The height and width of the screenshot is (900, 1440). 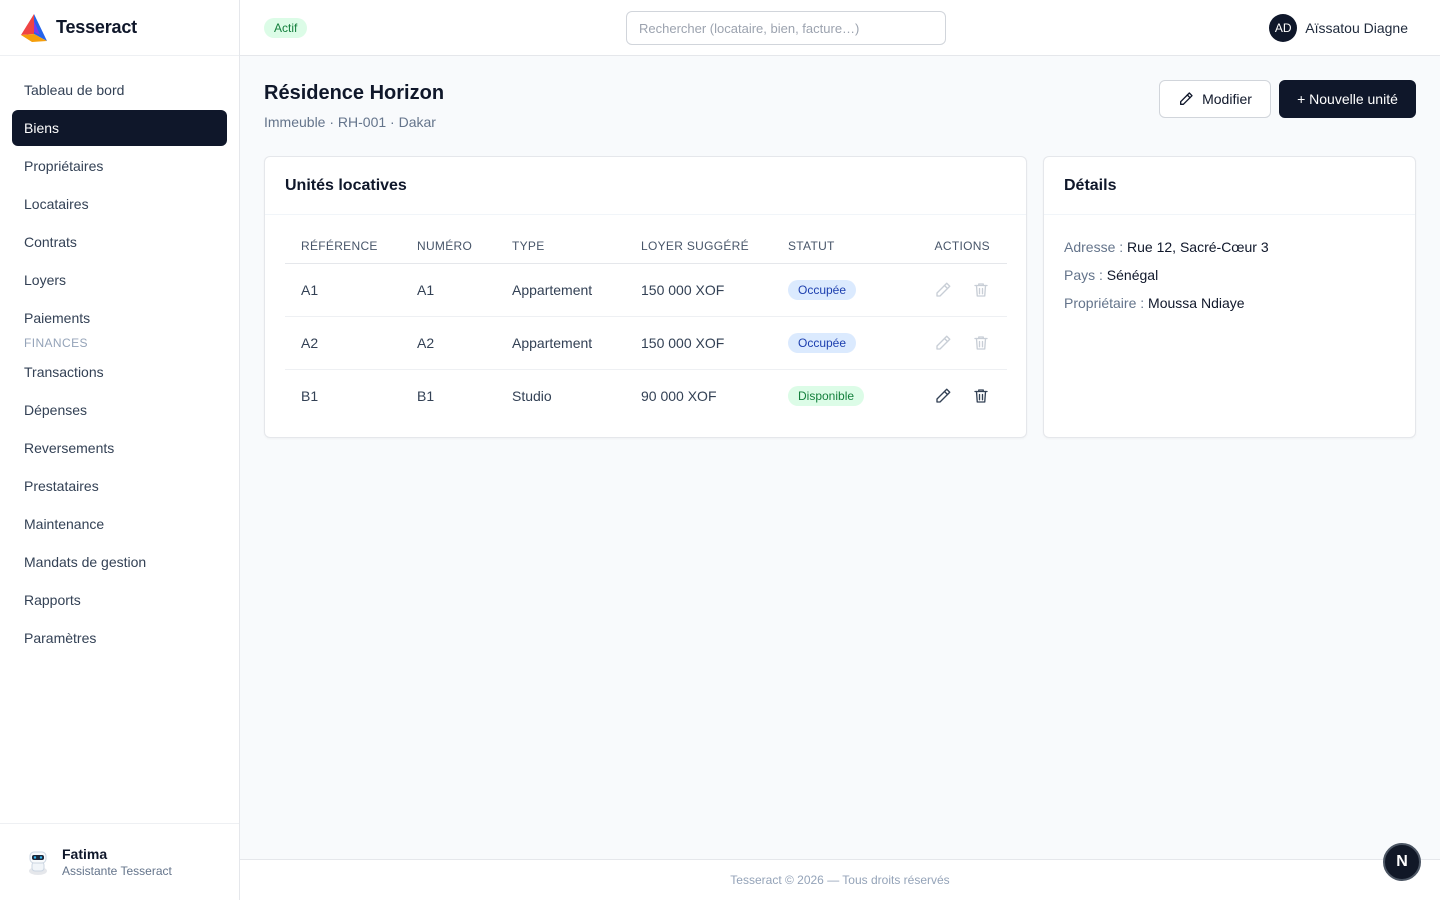 What do you see at coordinates (64, 166) in the screenshot?
I see `sidebar-item-label: Propriétaires` at bounding box center [64, 166].